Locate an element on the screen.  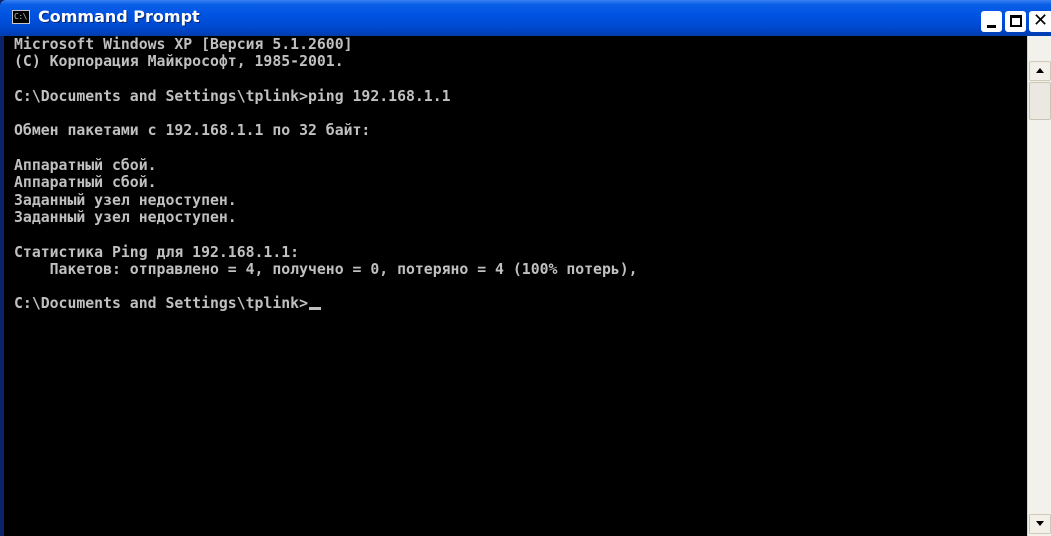
window-title: Command Prompt is located at coordinates (119, 16).